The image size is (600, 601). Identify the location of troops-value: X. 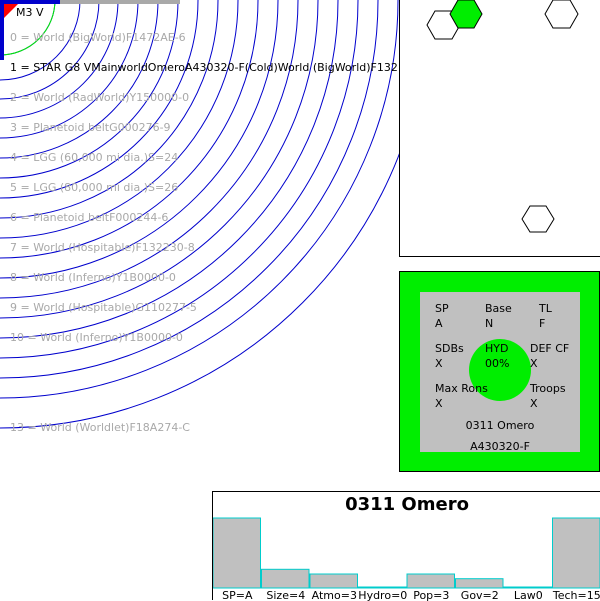
(548, 403).